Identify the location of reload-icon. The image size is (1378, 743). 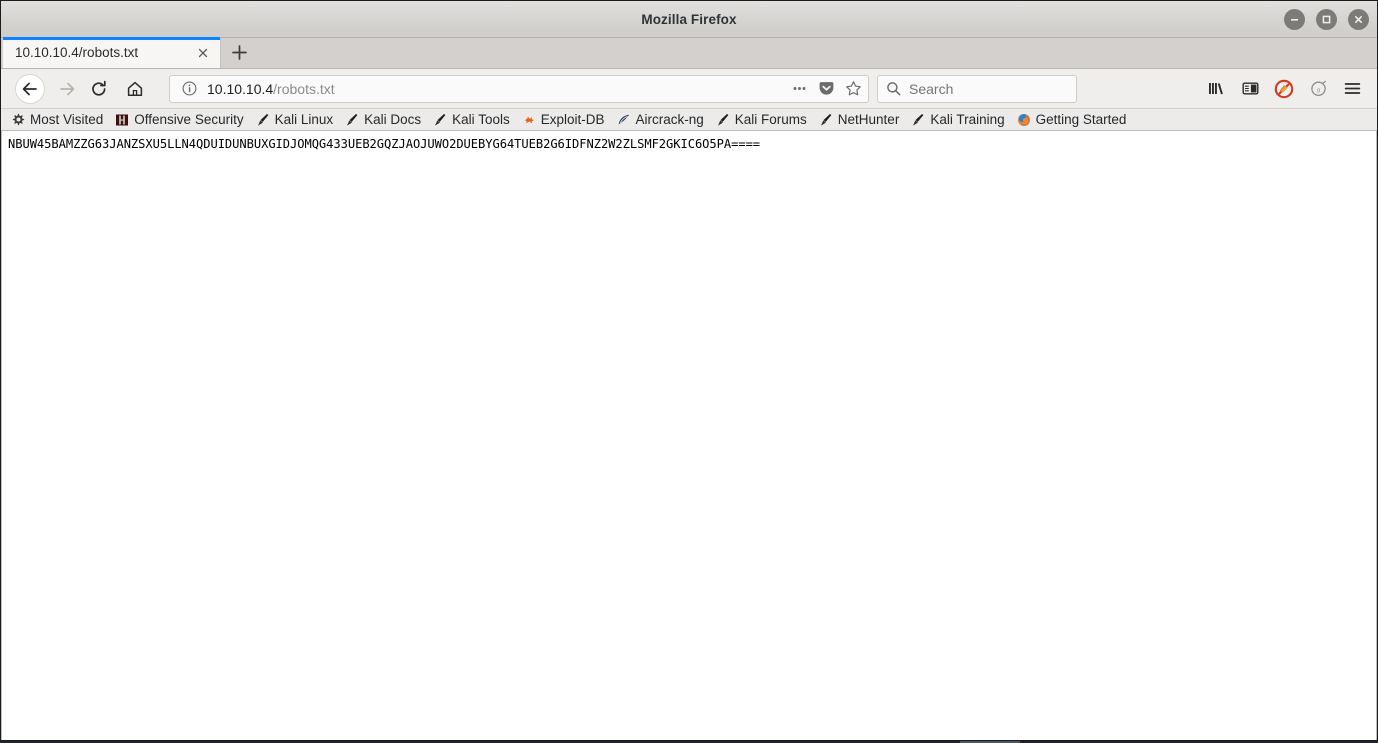
(99, 88).